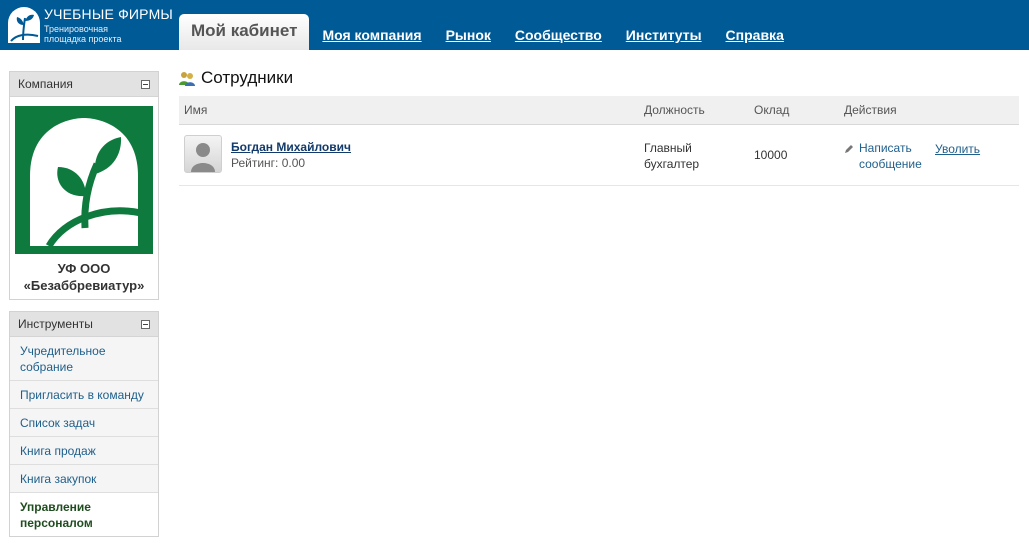  I want to click on company-panel-title: Компания, so click(45, 84).